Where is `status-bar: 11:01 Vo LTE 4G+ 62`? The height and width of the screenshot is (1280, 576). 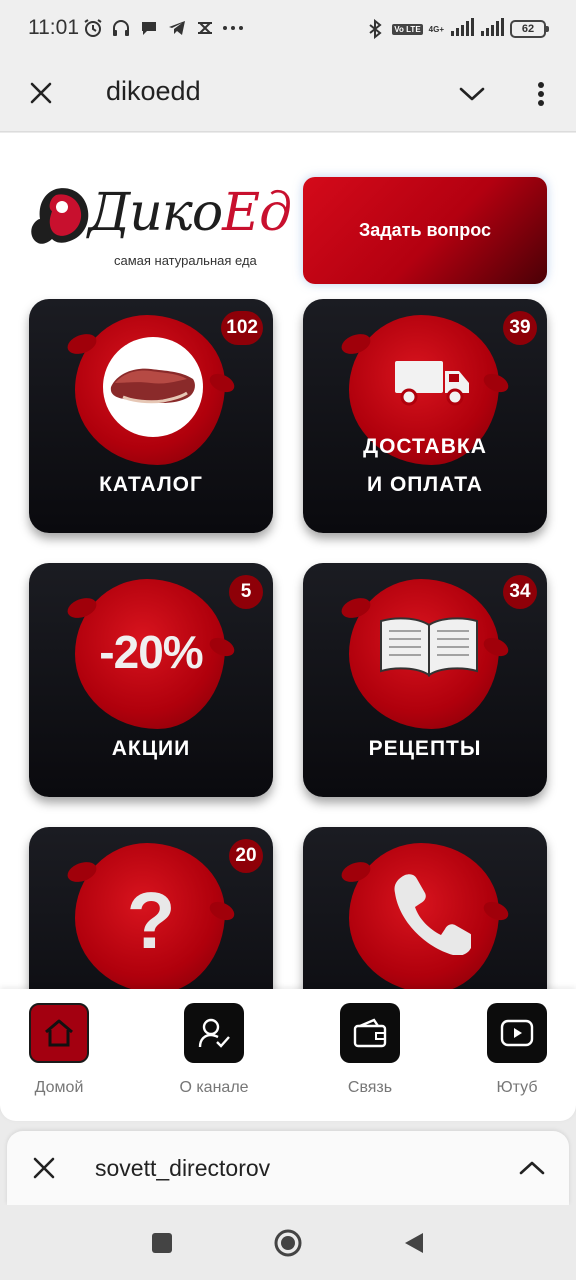 status-bar: 11:01 Vo LTE 4G+ 62 is located at coordinates (288, 29).